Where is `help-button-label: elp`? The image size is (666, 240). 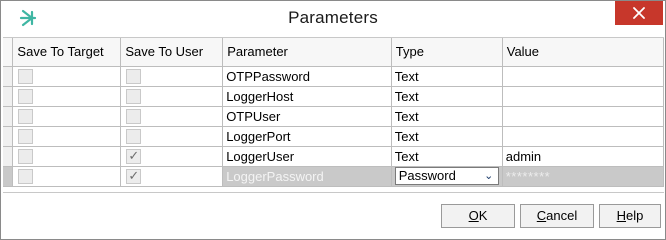 help-button-label: elp is located at coordinates (635, 215).